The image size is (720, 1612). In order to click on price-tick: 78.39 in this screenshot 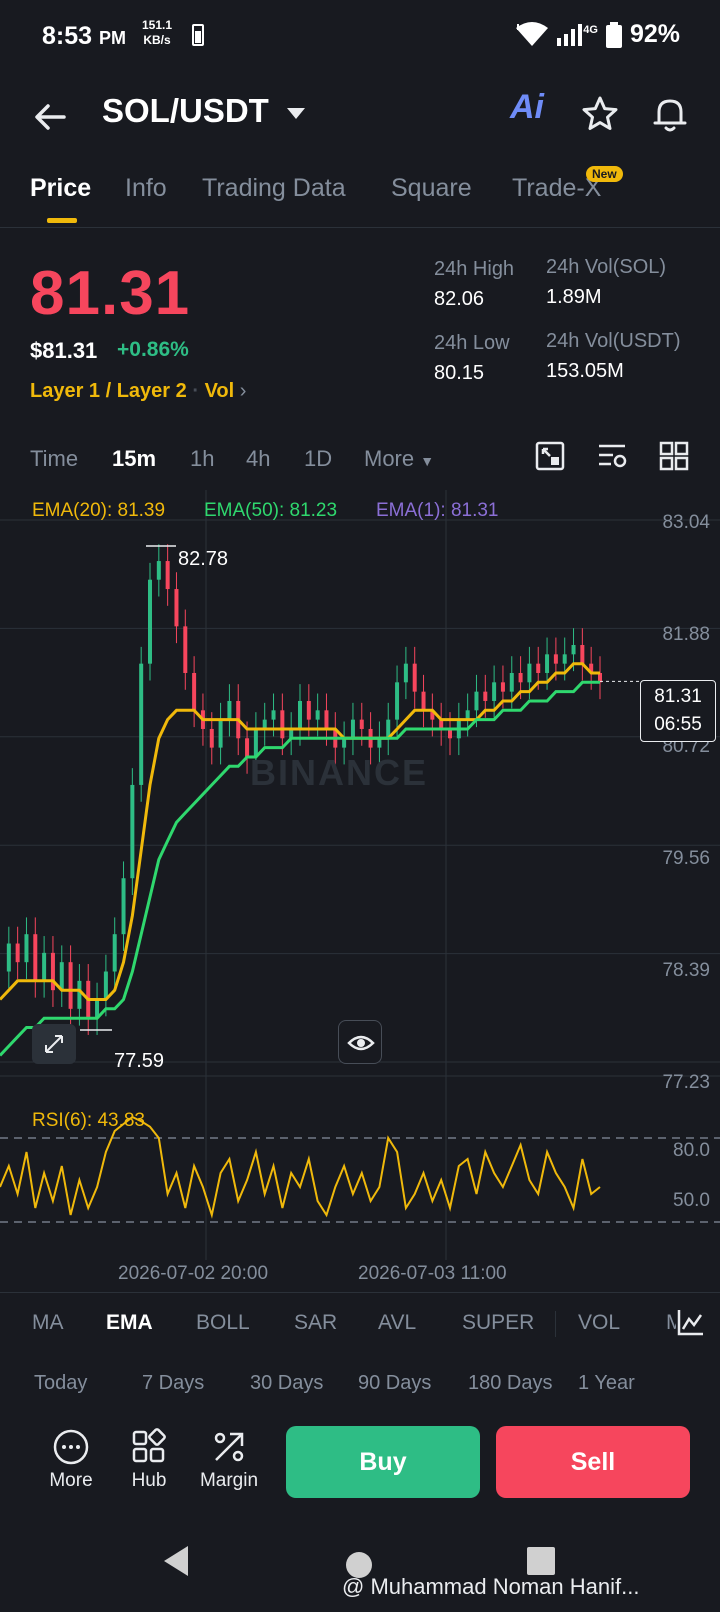, I will do `click(686, 970)`.